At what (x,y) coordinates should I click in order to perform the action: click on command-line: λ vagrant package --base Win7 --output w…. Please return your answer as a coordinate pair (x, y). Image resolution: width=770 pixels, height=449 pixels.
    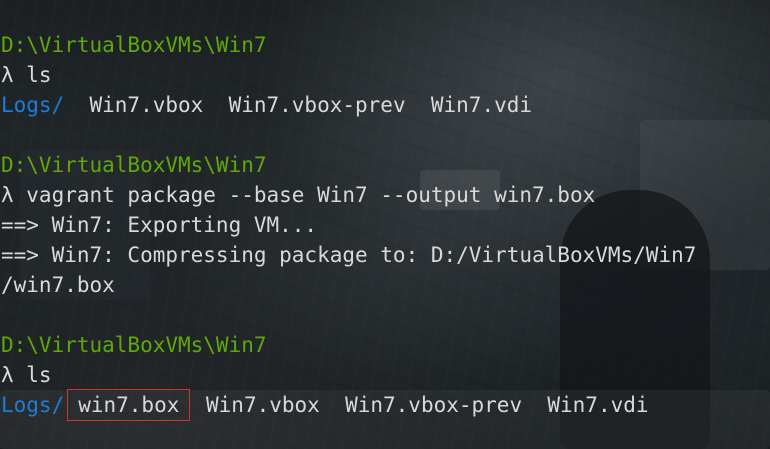
    Looking at the image, I should click on (385, 195).